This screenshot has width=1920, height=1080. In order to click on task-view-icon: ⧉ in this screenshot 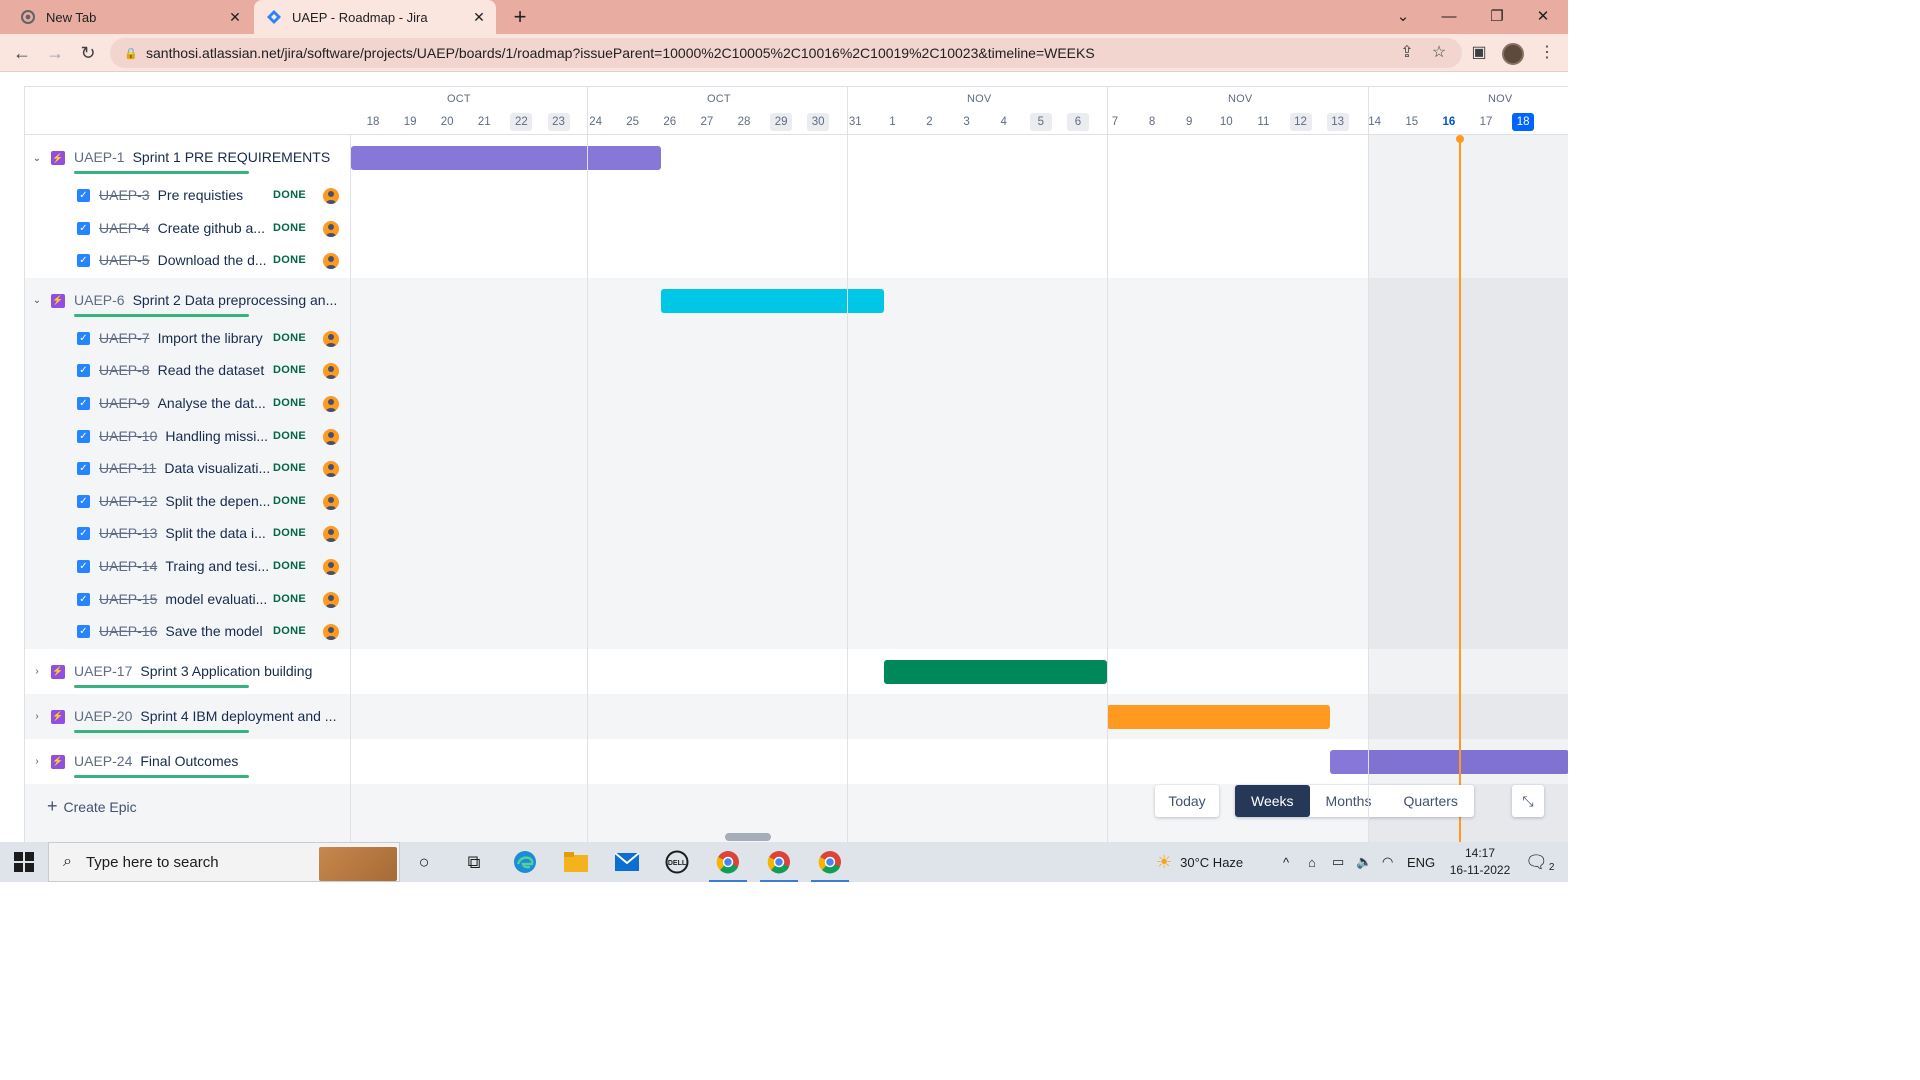, I will do `click(474, 862)`.